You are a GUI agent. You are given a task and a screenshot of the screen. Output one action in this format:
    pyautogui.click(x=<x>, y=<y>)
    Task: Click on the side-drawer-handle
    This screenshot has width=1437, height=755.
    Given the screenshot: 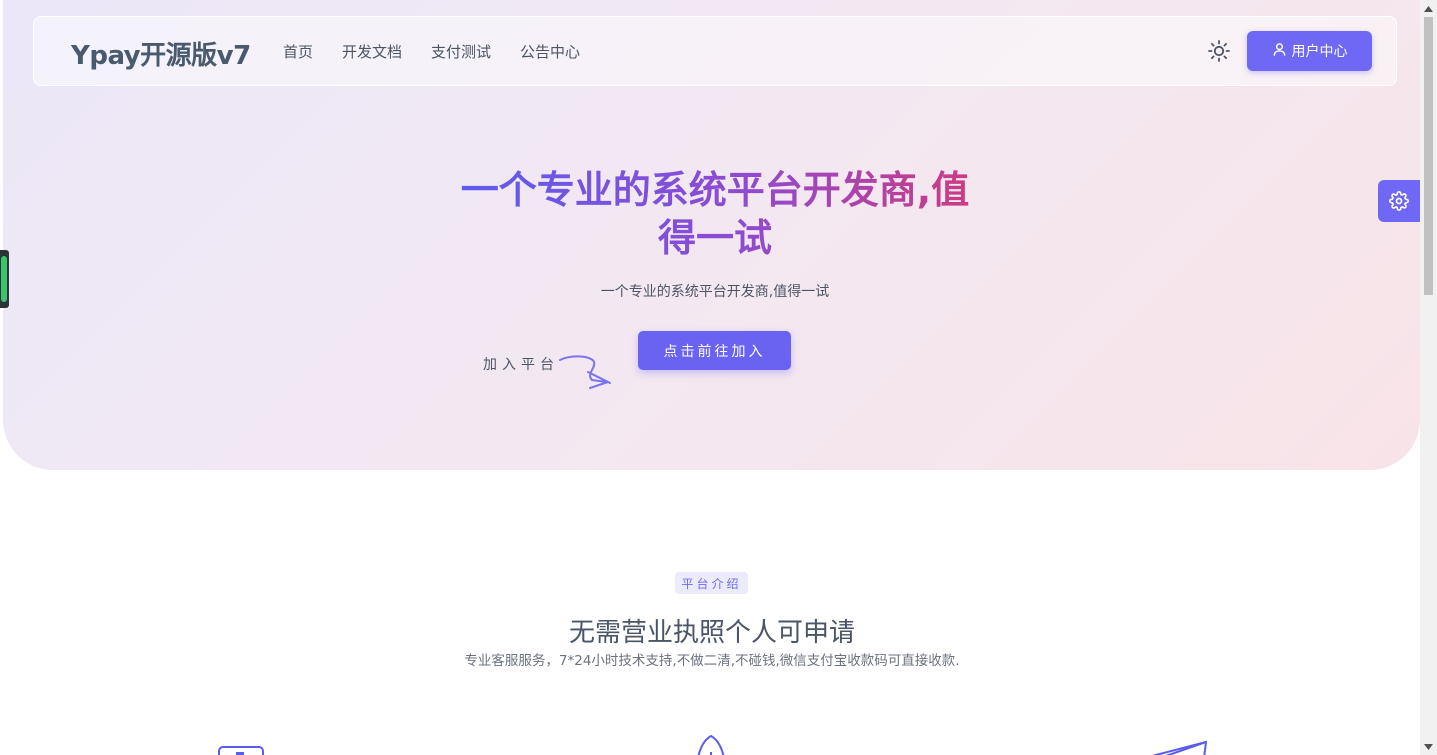 What is the action you would take?
    pyautogui.click(x=4, y=279)
    